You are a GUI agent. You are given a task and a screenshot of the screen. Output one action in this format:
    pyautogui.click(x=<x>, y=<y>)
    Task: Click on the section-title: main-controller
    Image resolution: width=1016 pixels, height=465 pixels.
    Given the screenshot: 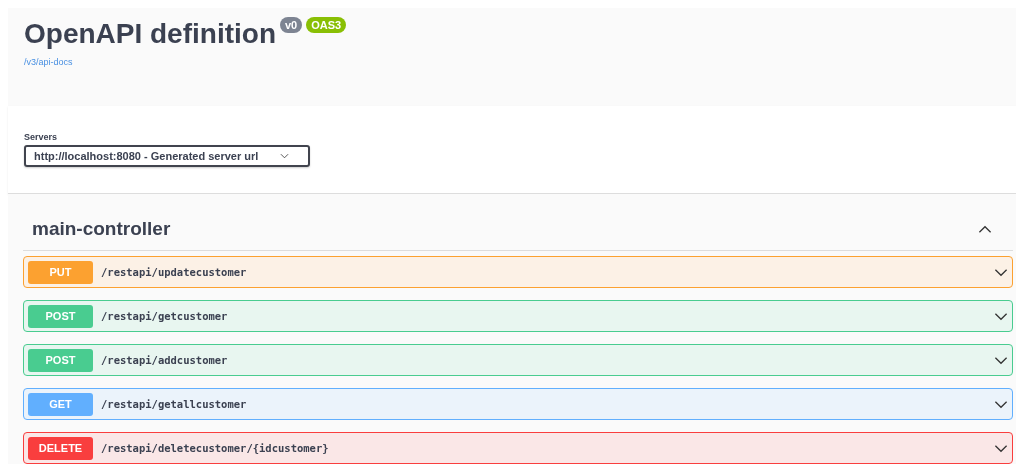 What is the action you would take?
    pyautogui.click(x=101, y=229)
    